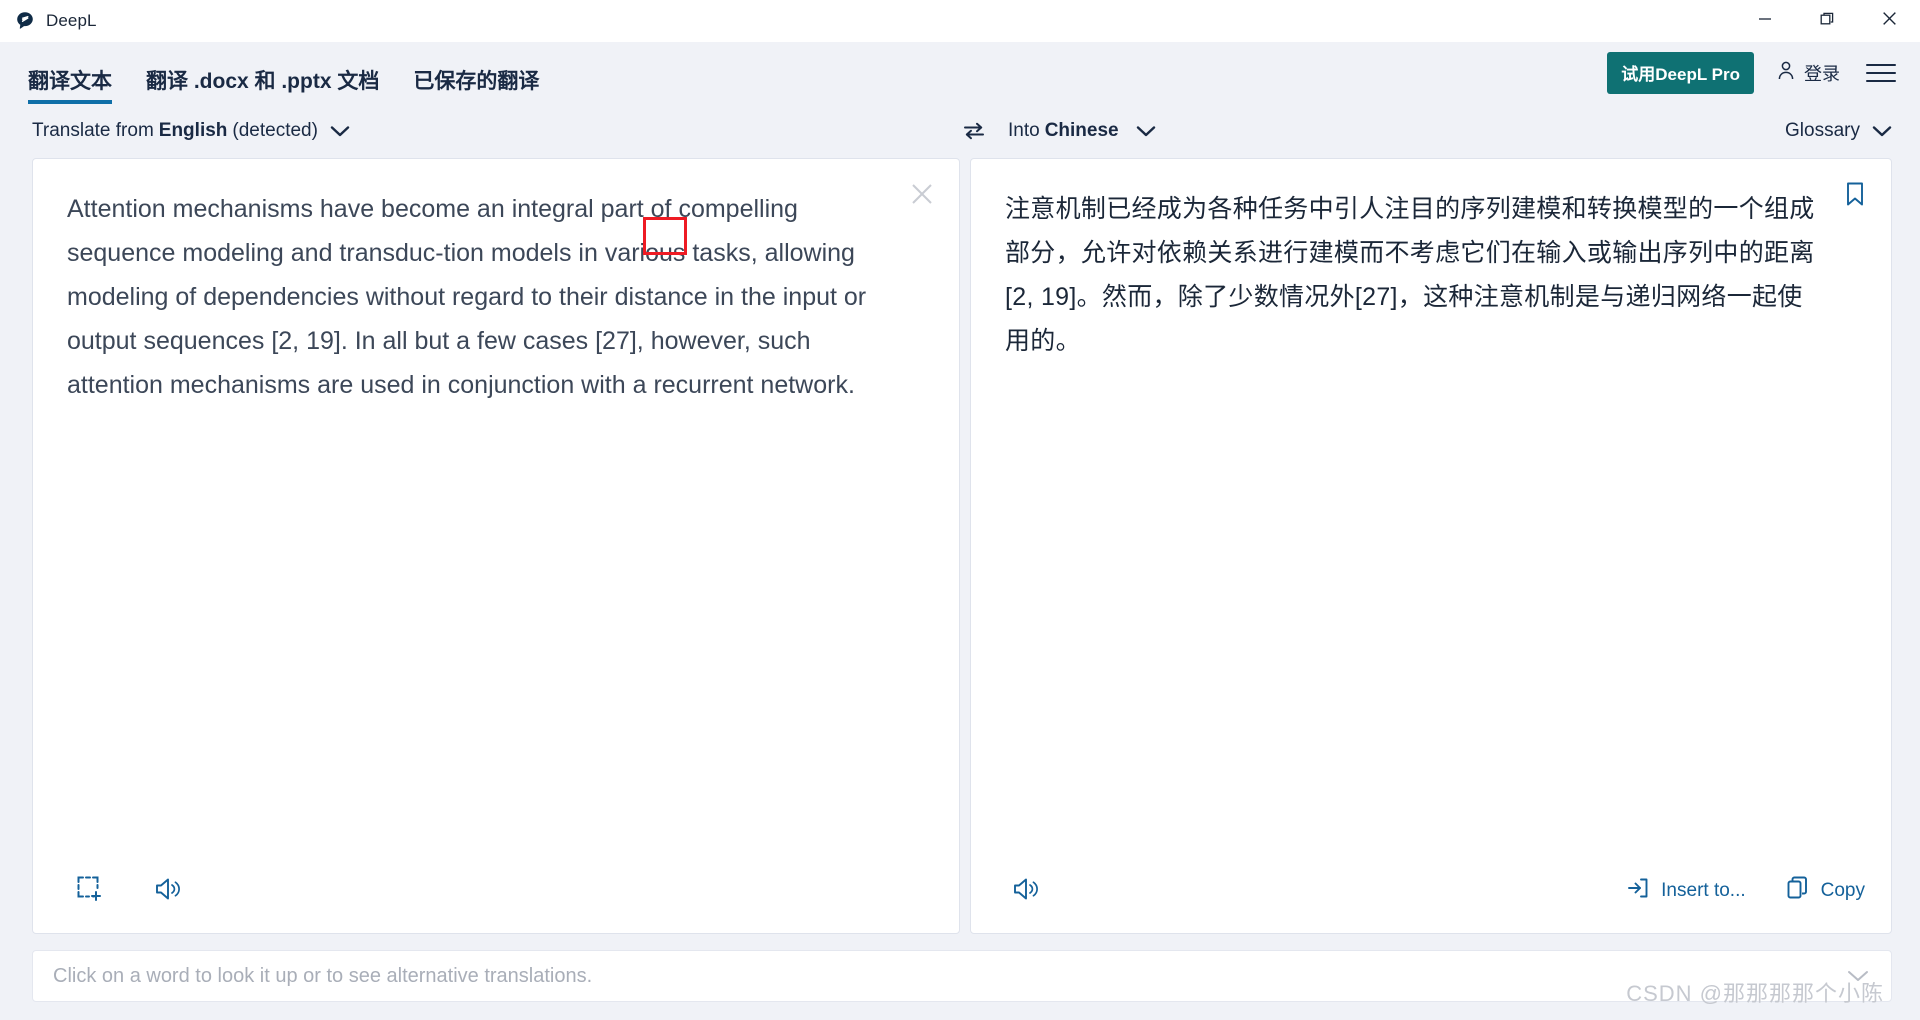 This screenshot has width=1920, height=1020. I want to click on save-translation-button, so click(1855, 196).